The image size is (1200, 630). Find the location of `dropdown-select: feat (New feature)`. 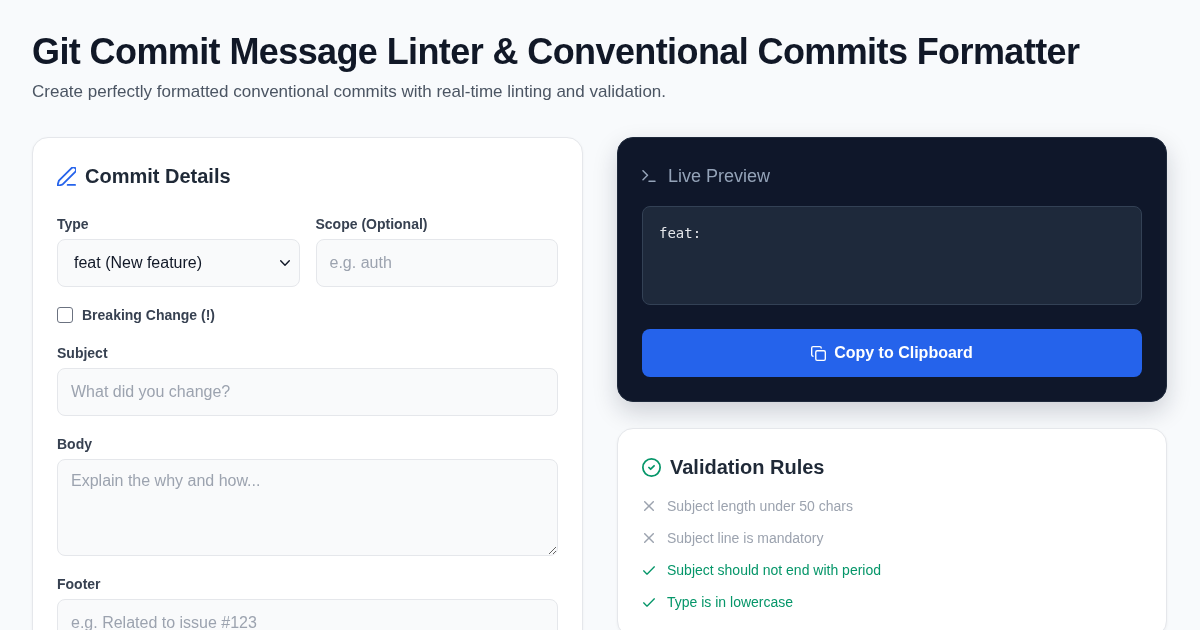

dropdown-select: feat (New feature) is located at coordinates (178, 263).